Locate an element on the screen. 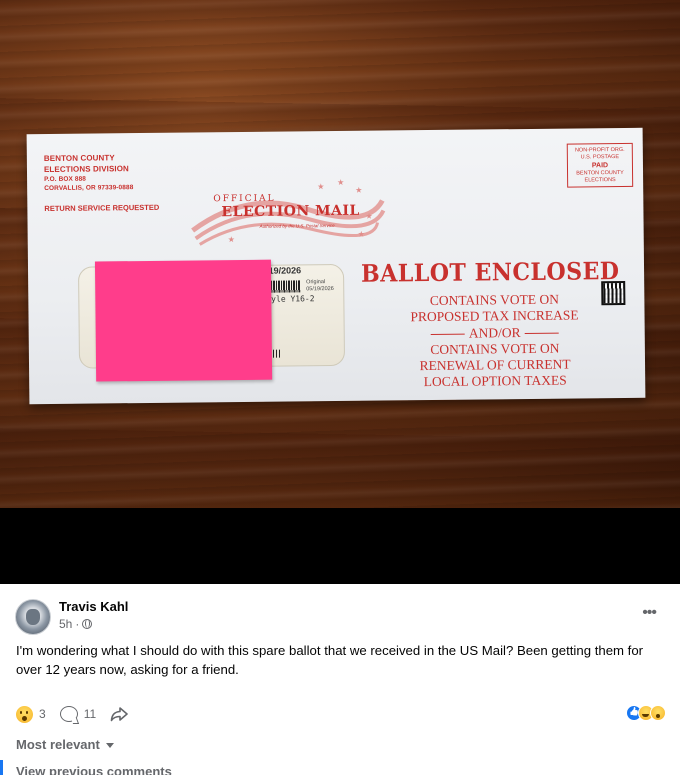 This screenshot has width=680, height=775. comment-icon is located at coordinates (68, 714).